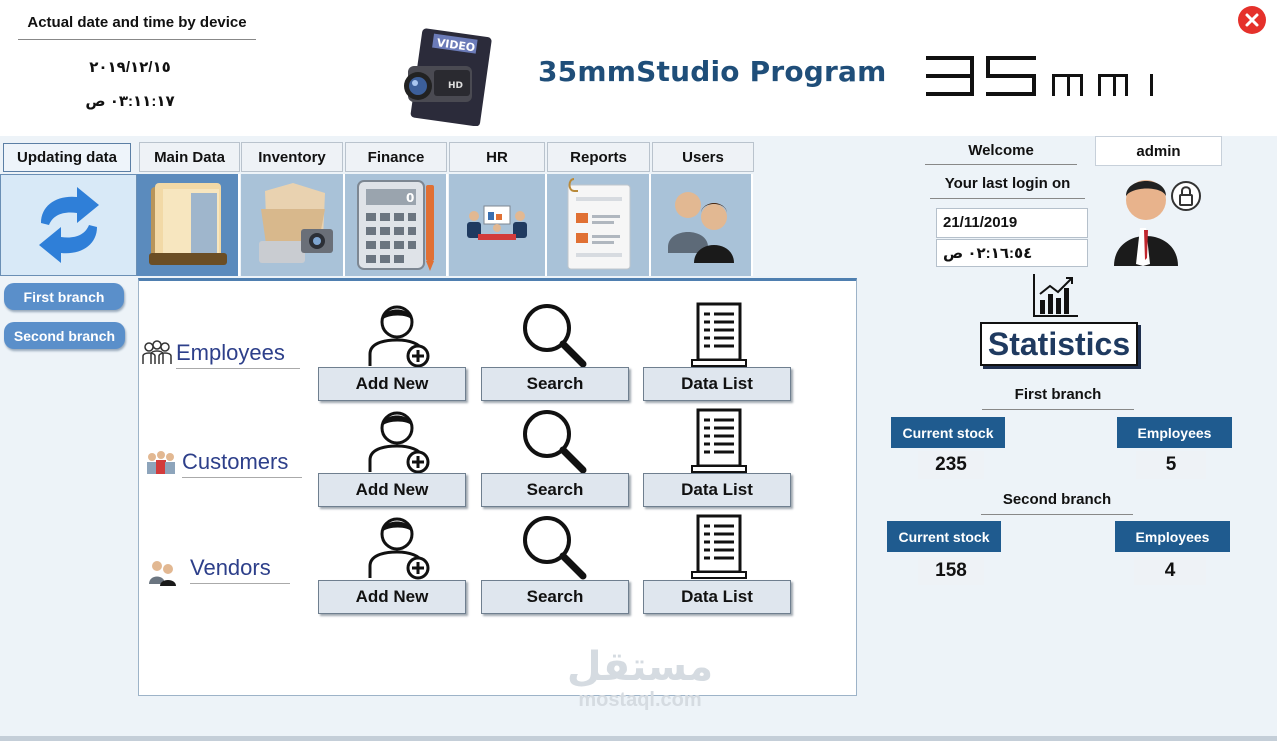 The width and height of the screenshot is (1277, 741). Describe the element at coordinates (640, 700) in the screenshot. I see `watermark-url: mostaql.com` at that location.